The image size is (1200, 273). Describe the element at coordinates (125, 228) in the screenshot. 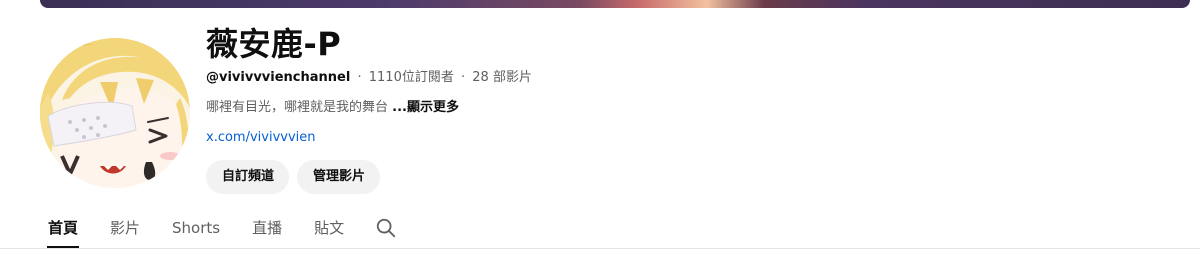

I see `tab-videos: 影片` at that location.